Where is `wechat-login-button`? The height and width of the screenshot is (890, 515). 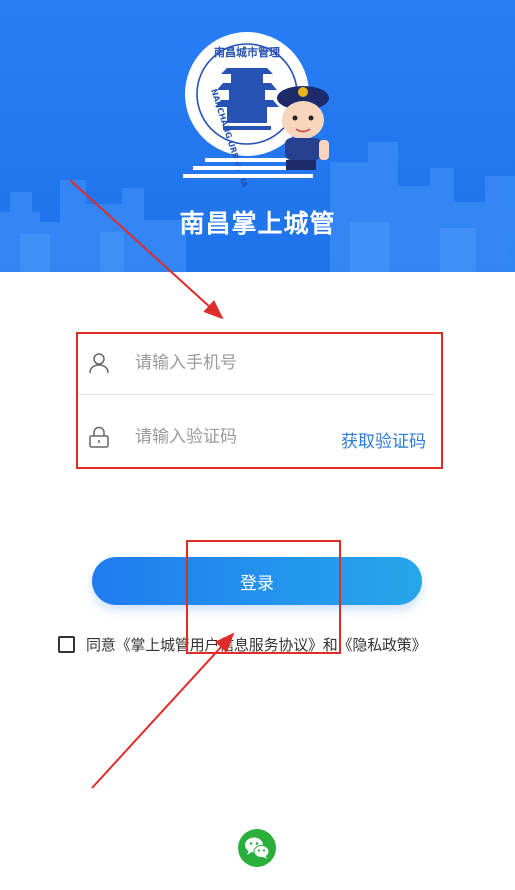
wechat-login-button is located at coordinates (257, 848).